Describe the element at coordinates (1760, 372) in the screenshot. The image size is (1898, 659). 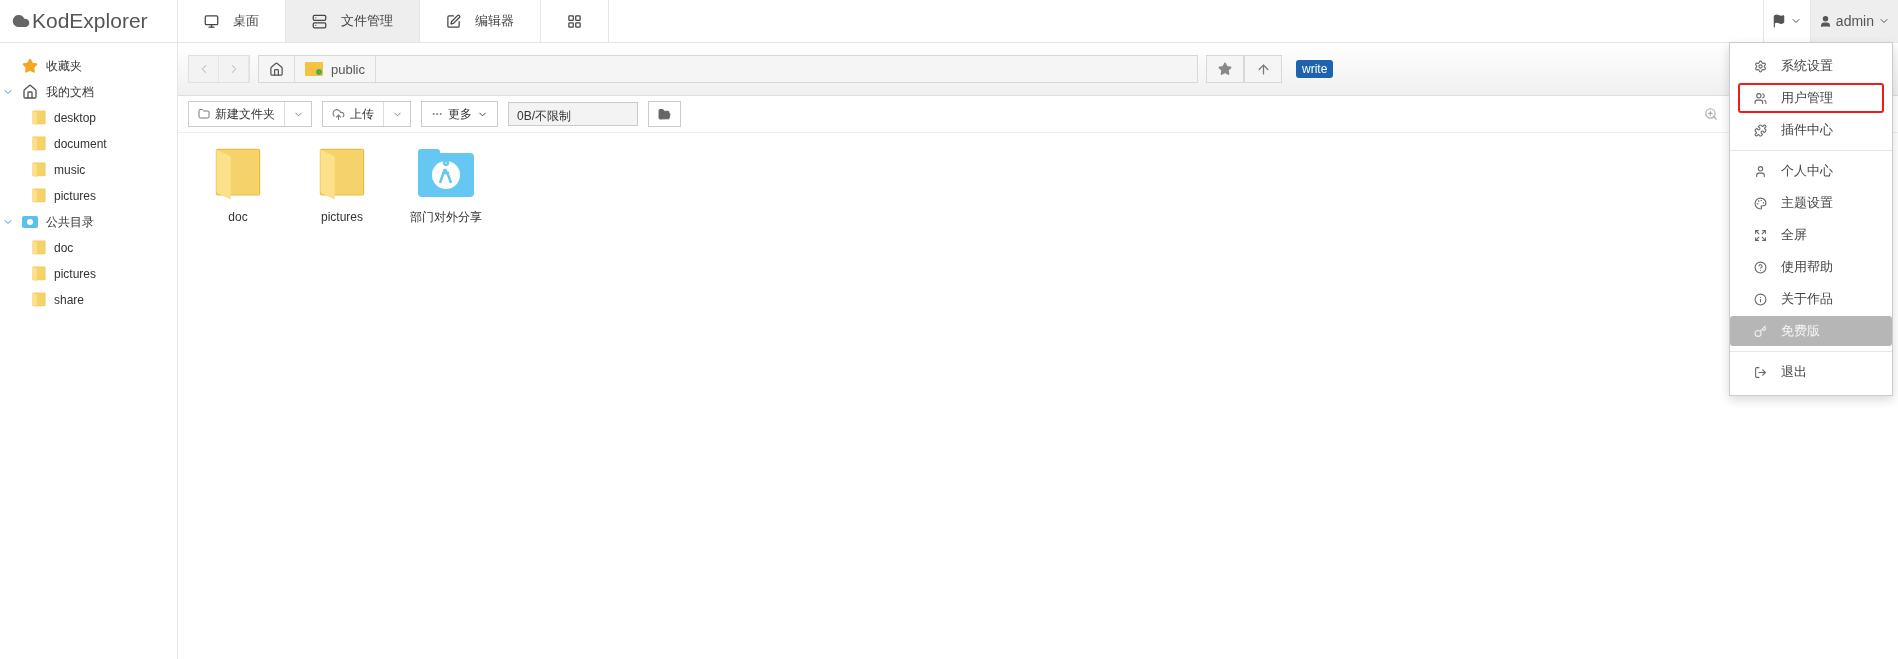
I see `logout-icon` at that location.